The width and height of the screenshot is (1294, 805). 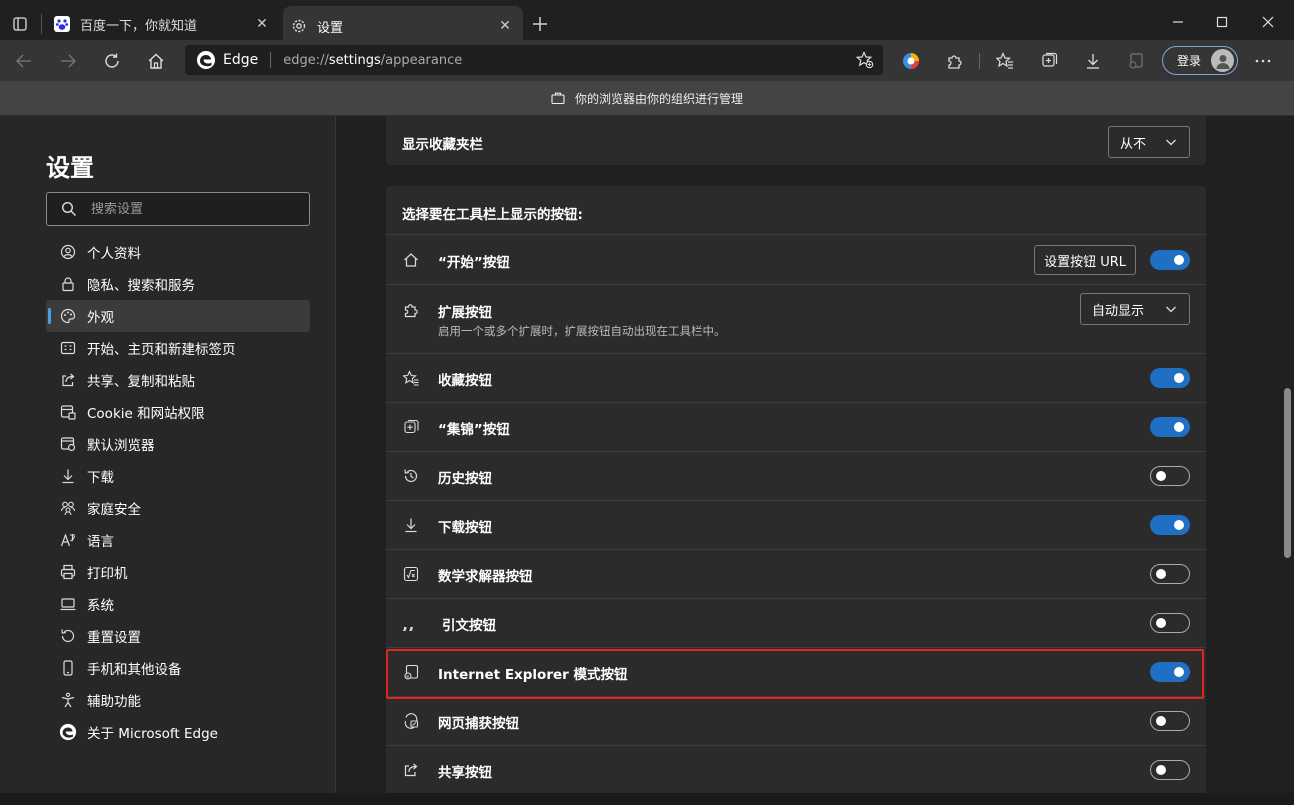 I want to click on web-capture-button-toggle, so click(x=1170, y=721).